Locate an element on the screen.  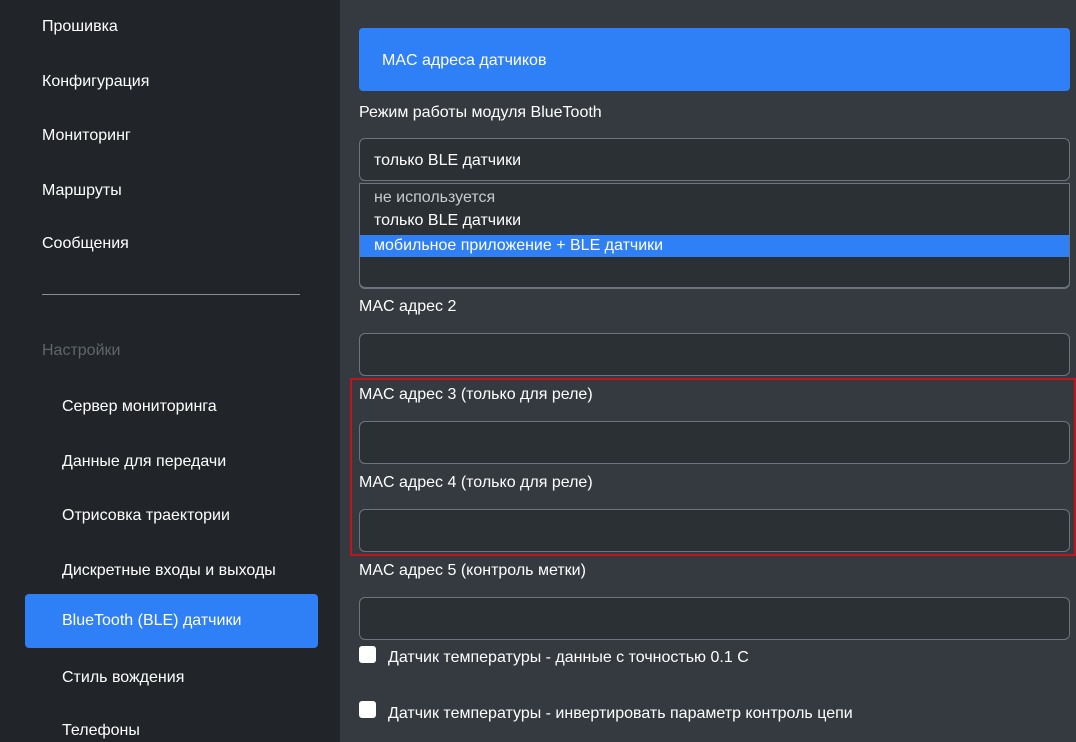
option-mobile-app-ble: мобильное приложение + BLE датчики is located at coordinates (714, 246).